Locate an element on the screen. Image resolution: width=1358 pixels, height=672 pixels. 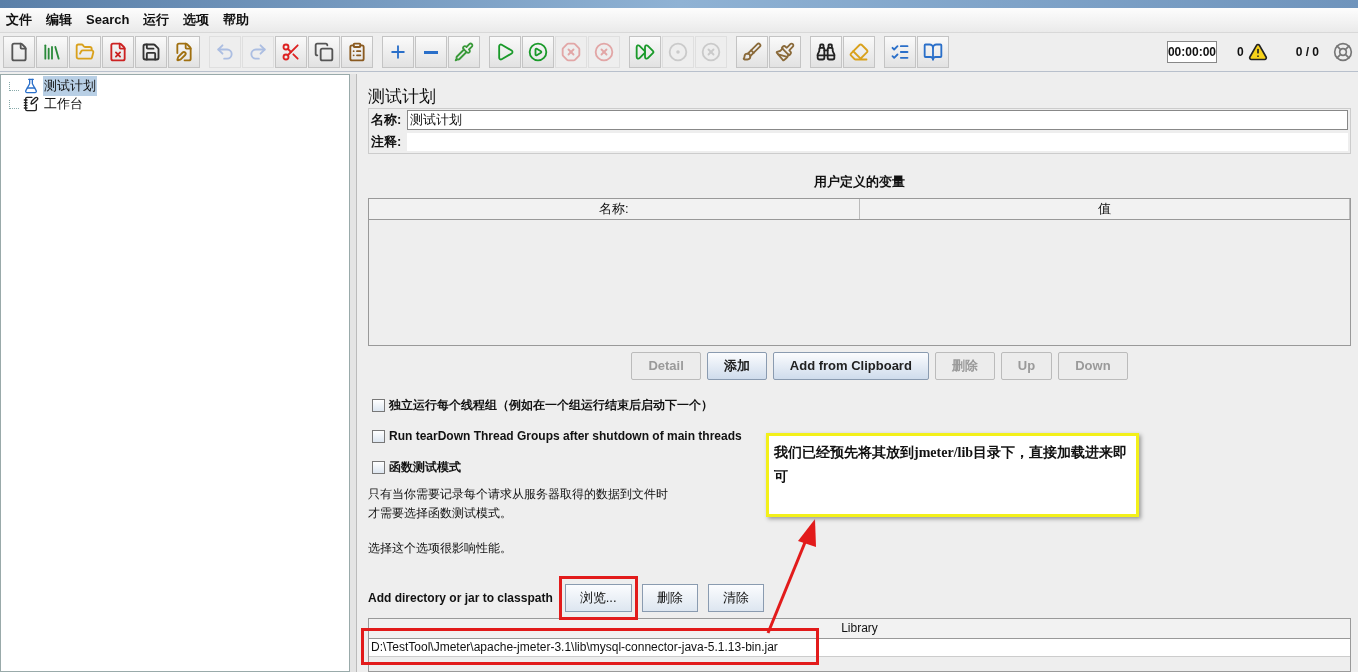
play-icon is located at coordinates (505, 52).